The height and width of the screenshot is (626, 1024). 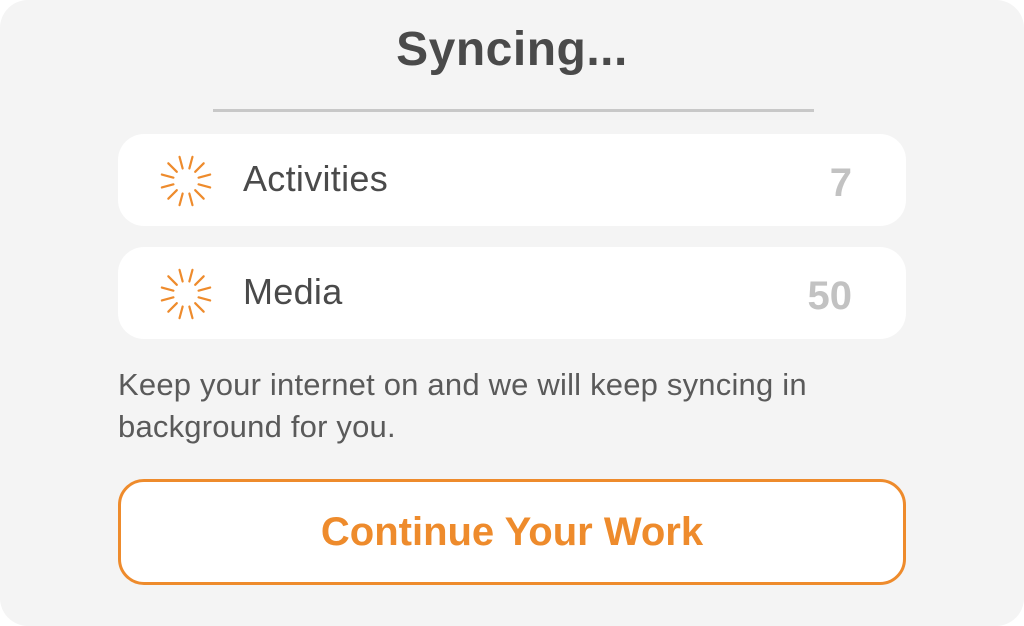 I want to click on title-divider, so click(x=513, y=110).